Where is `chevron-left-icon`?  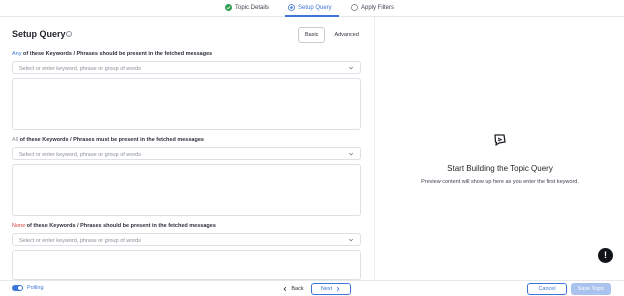
chevron-left-icon is located at coordinates (285, 289).